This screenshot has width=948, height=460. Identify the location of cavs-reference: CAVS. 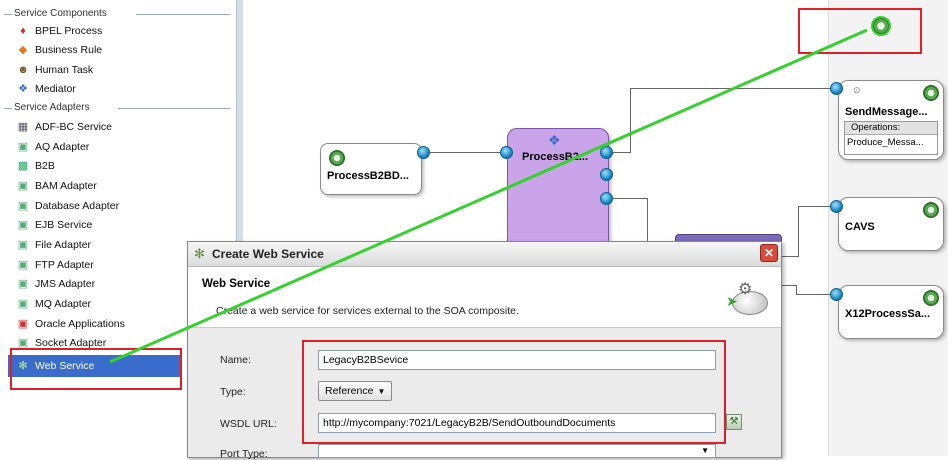
(891, 224).